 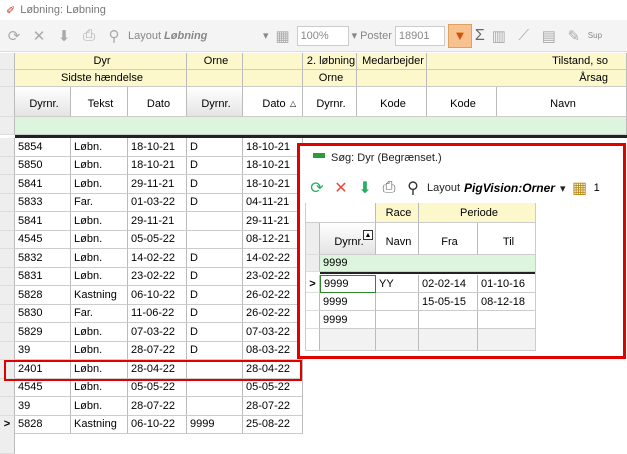 What do you see at coordinates (14, 36) in the screenshot?
I see `refresh-icon: ⟳` at bounding box center [14, 36].